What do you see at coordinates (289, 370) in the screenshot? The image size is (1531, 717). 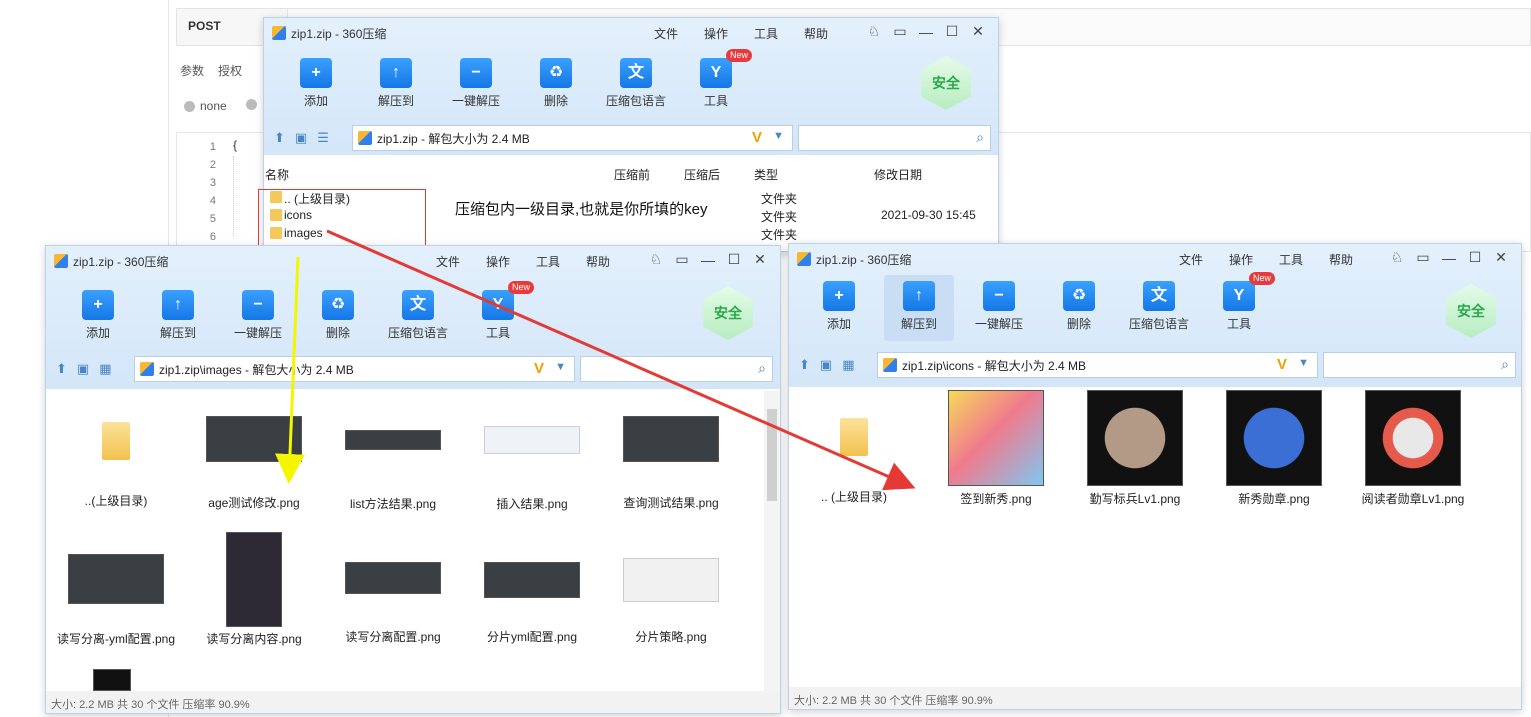 I see `yellow-arrow` at bounding box center [289, 370].